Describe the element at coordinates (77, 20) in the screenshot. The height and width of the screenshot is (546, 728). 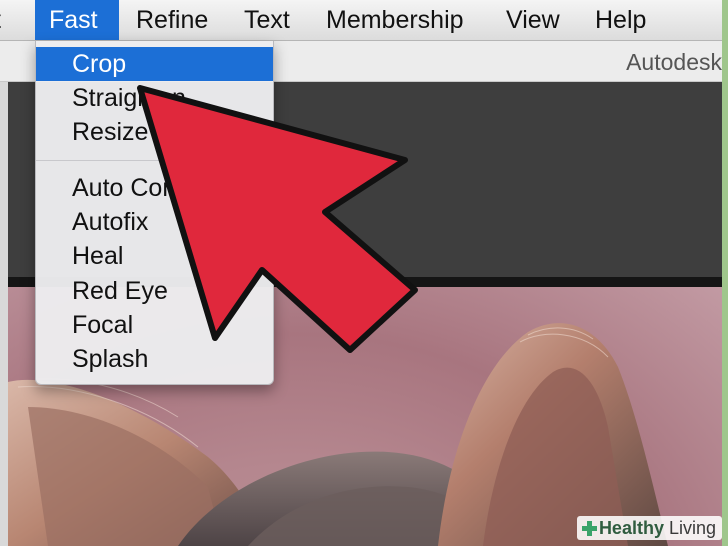
I see `menu-fast: Fast` at that location.